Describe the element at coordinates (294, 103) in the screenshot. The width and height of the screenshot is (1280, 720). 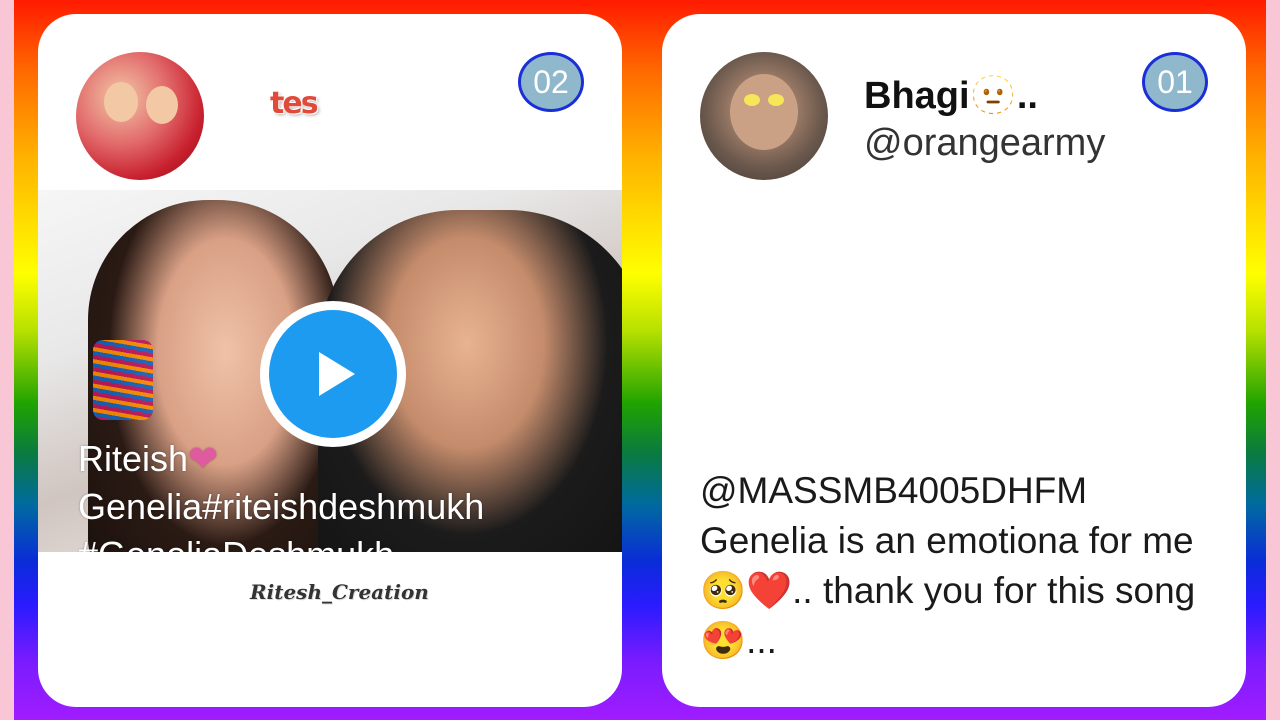
I see `sticker-decoration: tes` at that location.